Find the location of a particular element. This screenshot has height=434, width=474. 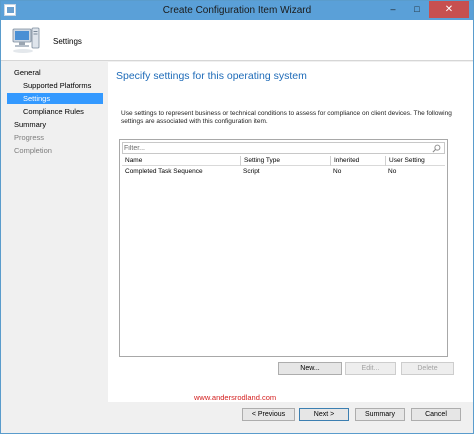

cell-user-setting: No is located at coordinates (392, 171).